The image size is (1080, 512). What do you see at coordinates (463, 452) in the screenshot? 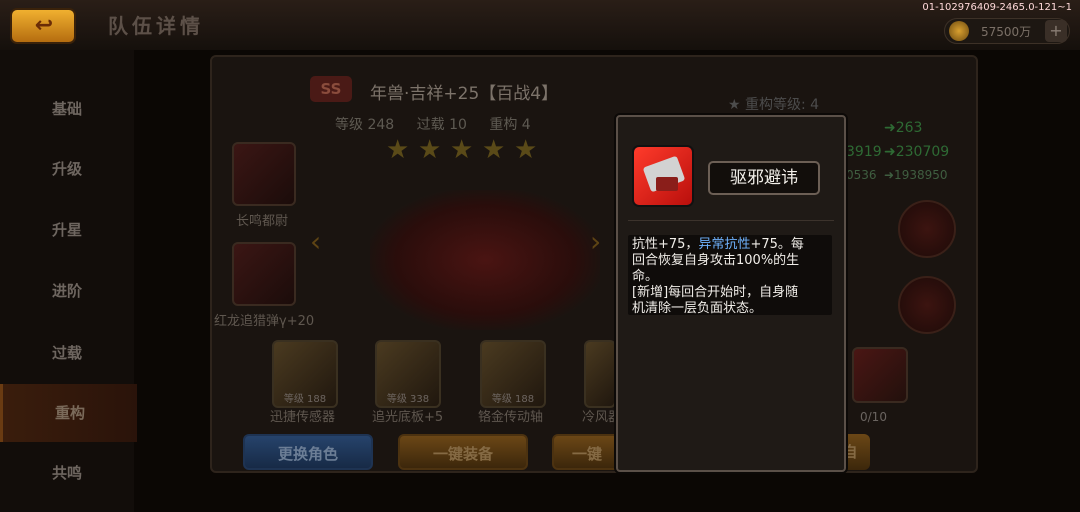
I see `one-key-equip-button: 一键装备` at bounding box center [463, 452].